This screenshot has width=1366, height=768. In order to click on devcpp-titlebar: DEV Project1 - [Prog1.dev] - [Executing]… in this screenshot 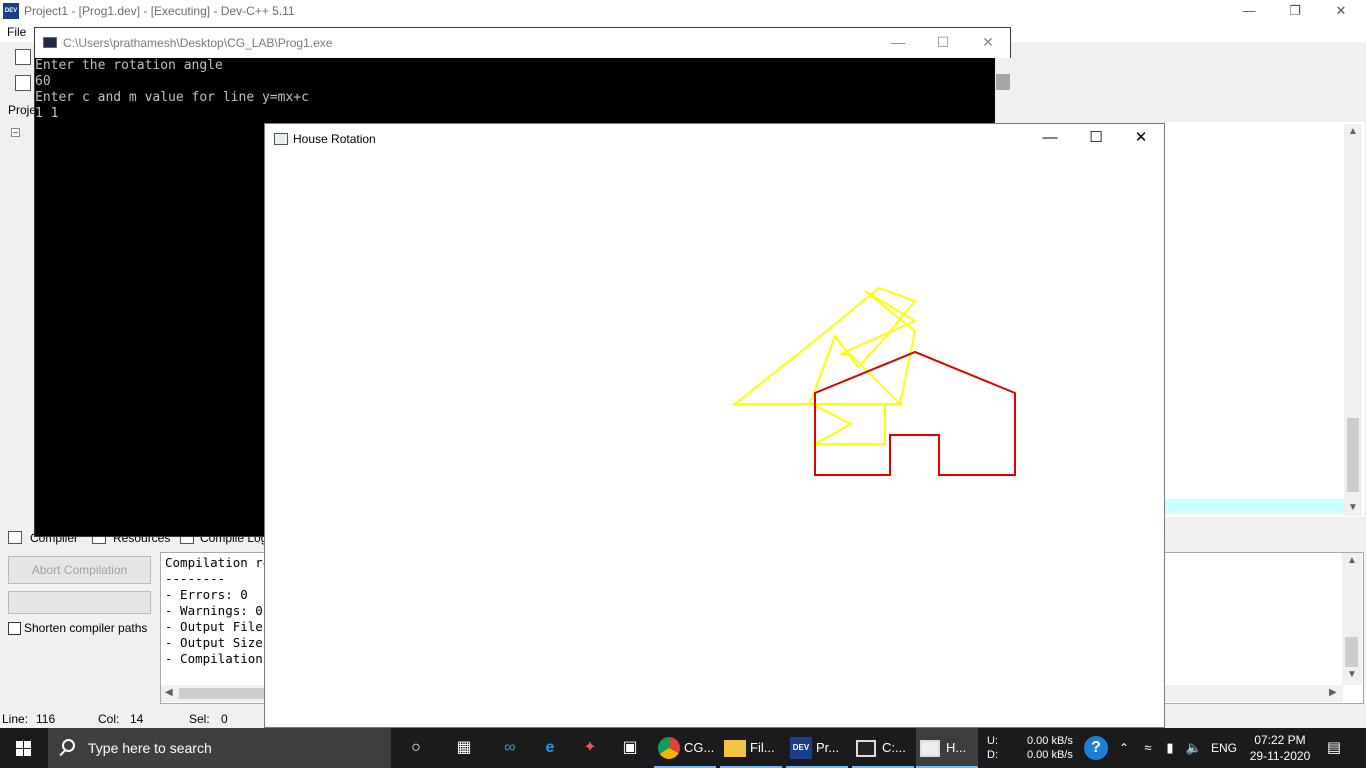, I will do `click(683, 11)`.